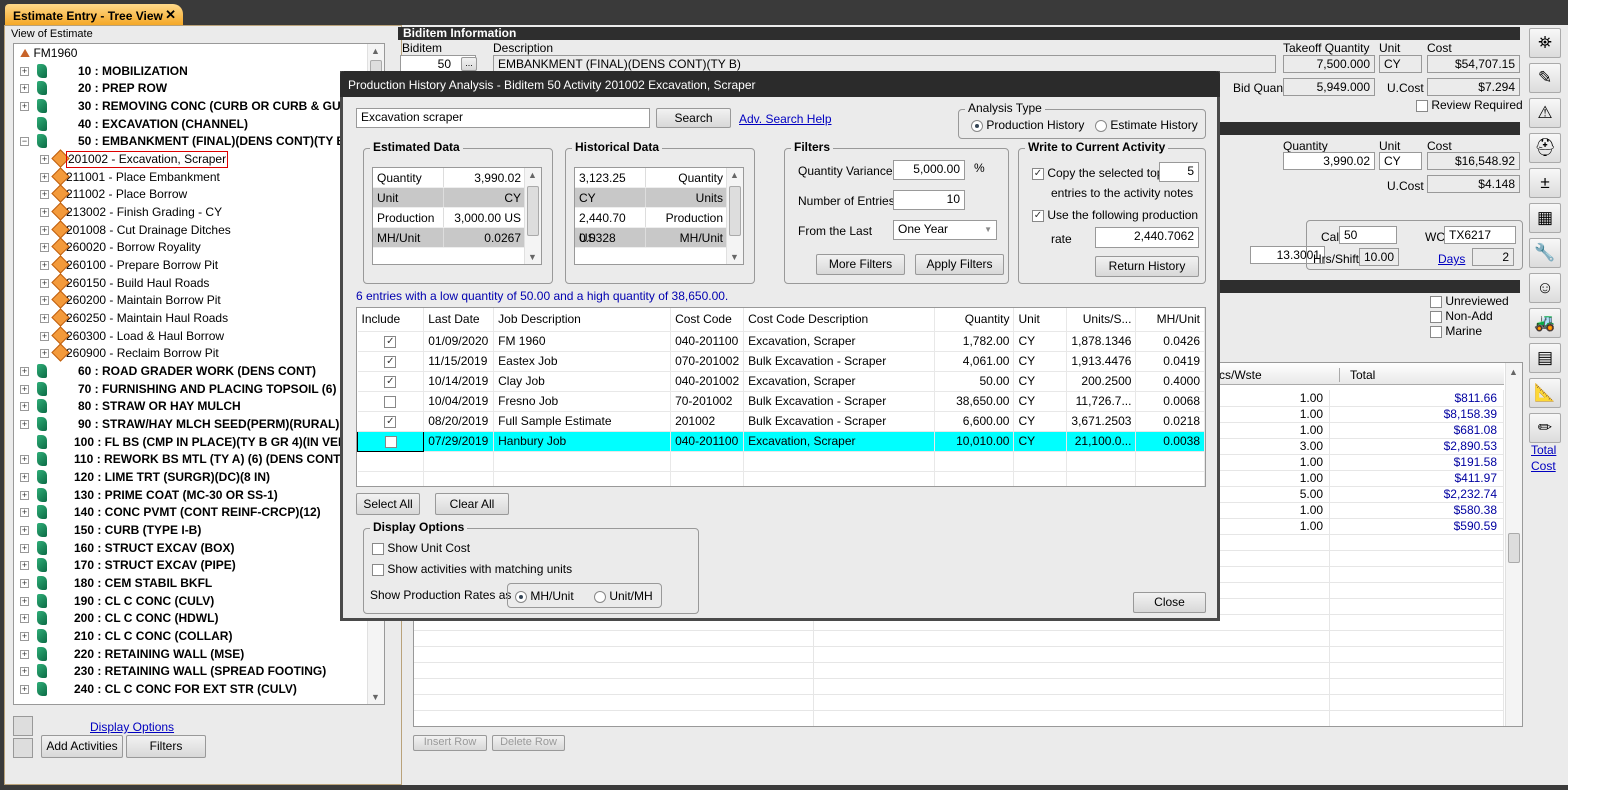 The image size is (1601, 790). I want to click on tab-estimate-entry-tree-view: Estimate Entry - Tree View ✕, so click(94, 15).